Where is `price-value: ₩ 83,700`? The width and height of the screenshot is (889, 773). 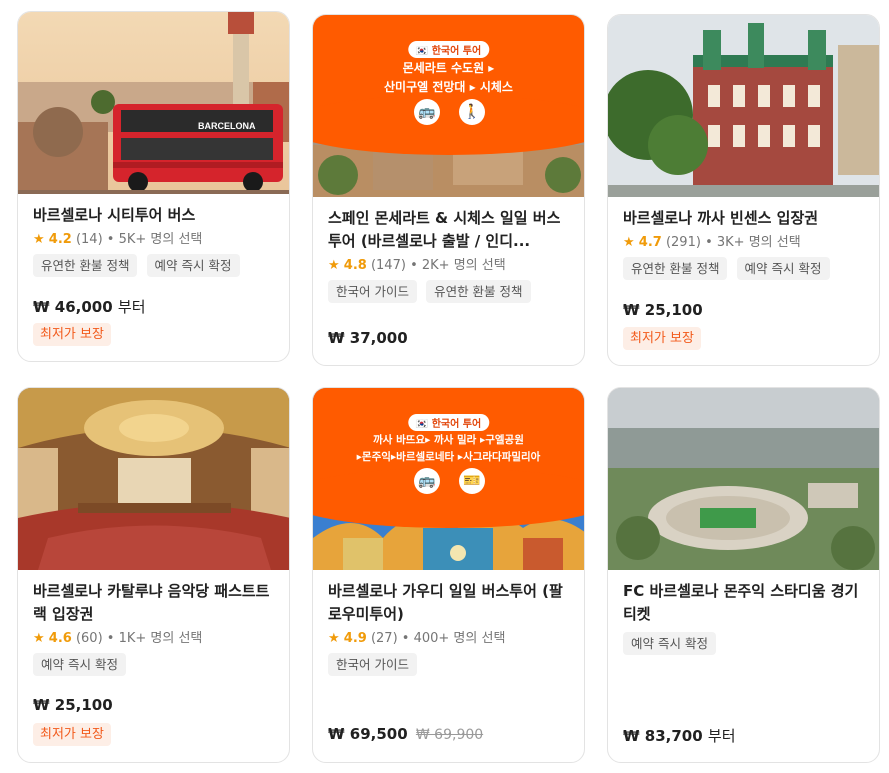
price-value: ₩ 83,700 is located at coordinates (663, 736).